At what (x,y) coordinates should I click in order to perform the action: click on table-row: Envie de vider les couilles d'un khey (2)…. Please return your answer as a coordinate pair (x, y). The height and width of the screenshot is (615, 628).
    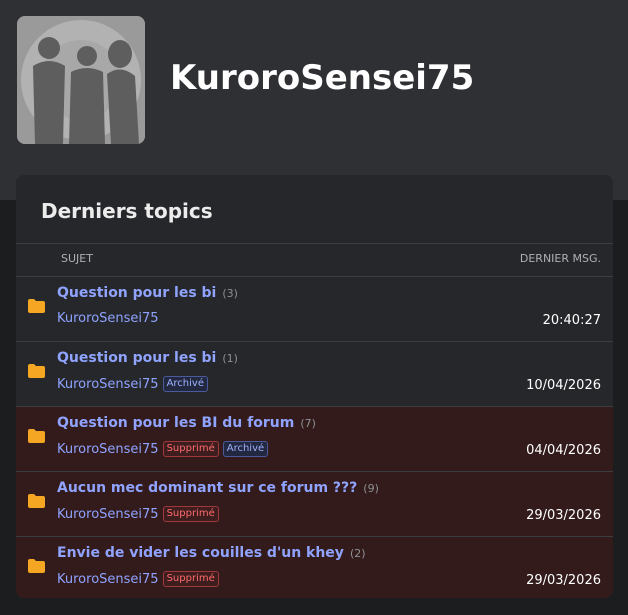
    Looking at the image, I should click on (314, 567).